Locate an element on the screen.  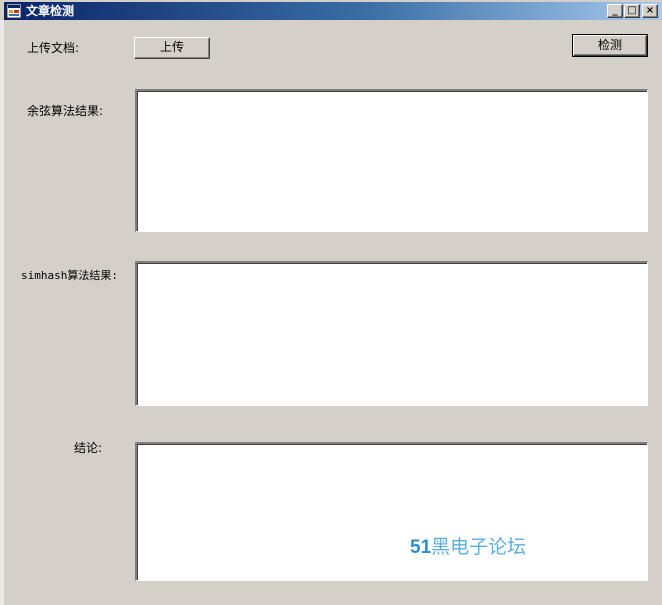
simhash-result-label: simhash算法结果: is located at coordinates (69, 275).